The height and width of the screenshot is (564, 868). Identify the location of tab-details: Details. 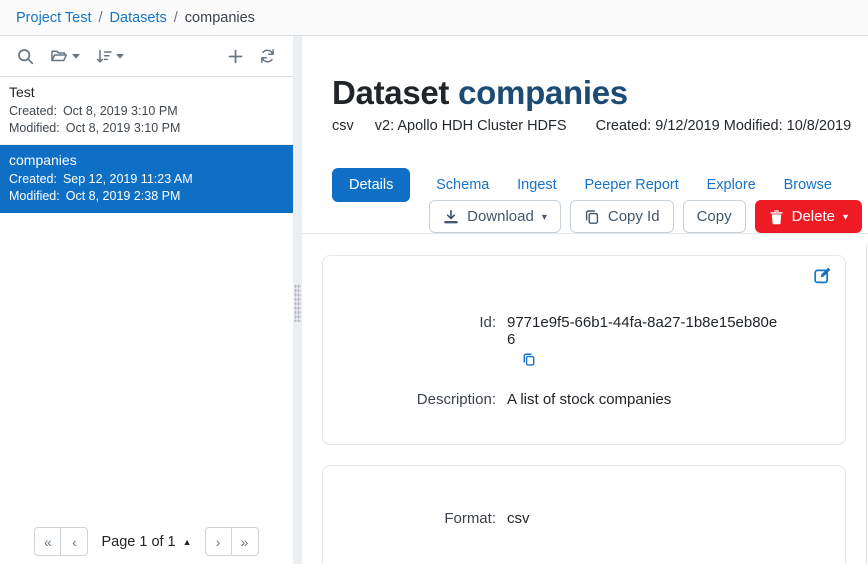
(371, 185).